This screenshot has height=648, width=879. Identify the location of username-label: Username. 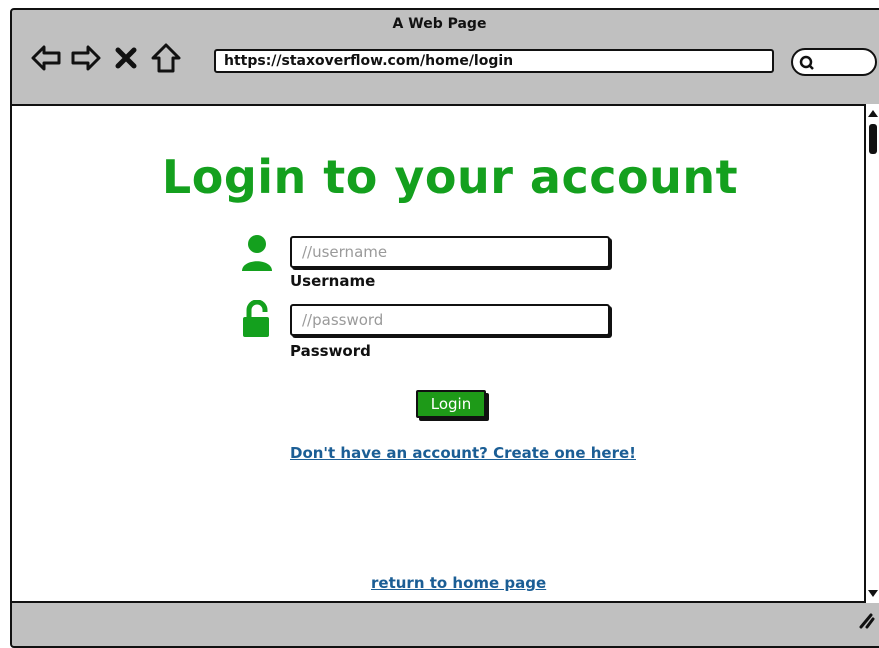
(333, 281).